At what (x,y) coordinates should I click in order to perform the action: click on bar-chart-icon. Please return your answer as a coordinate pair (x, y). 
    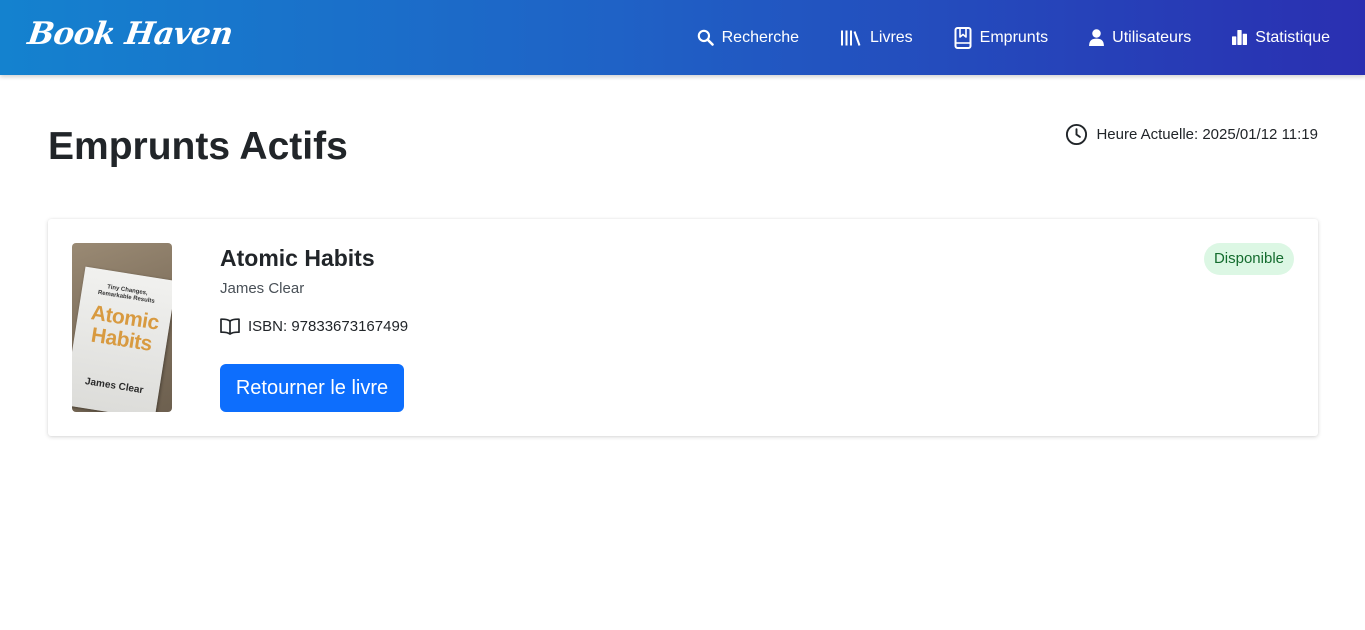
    Looking at the image, I should click on (1240, 37).